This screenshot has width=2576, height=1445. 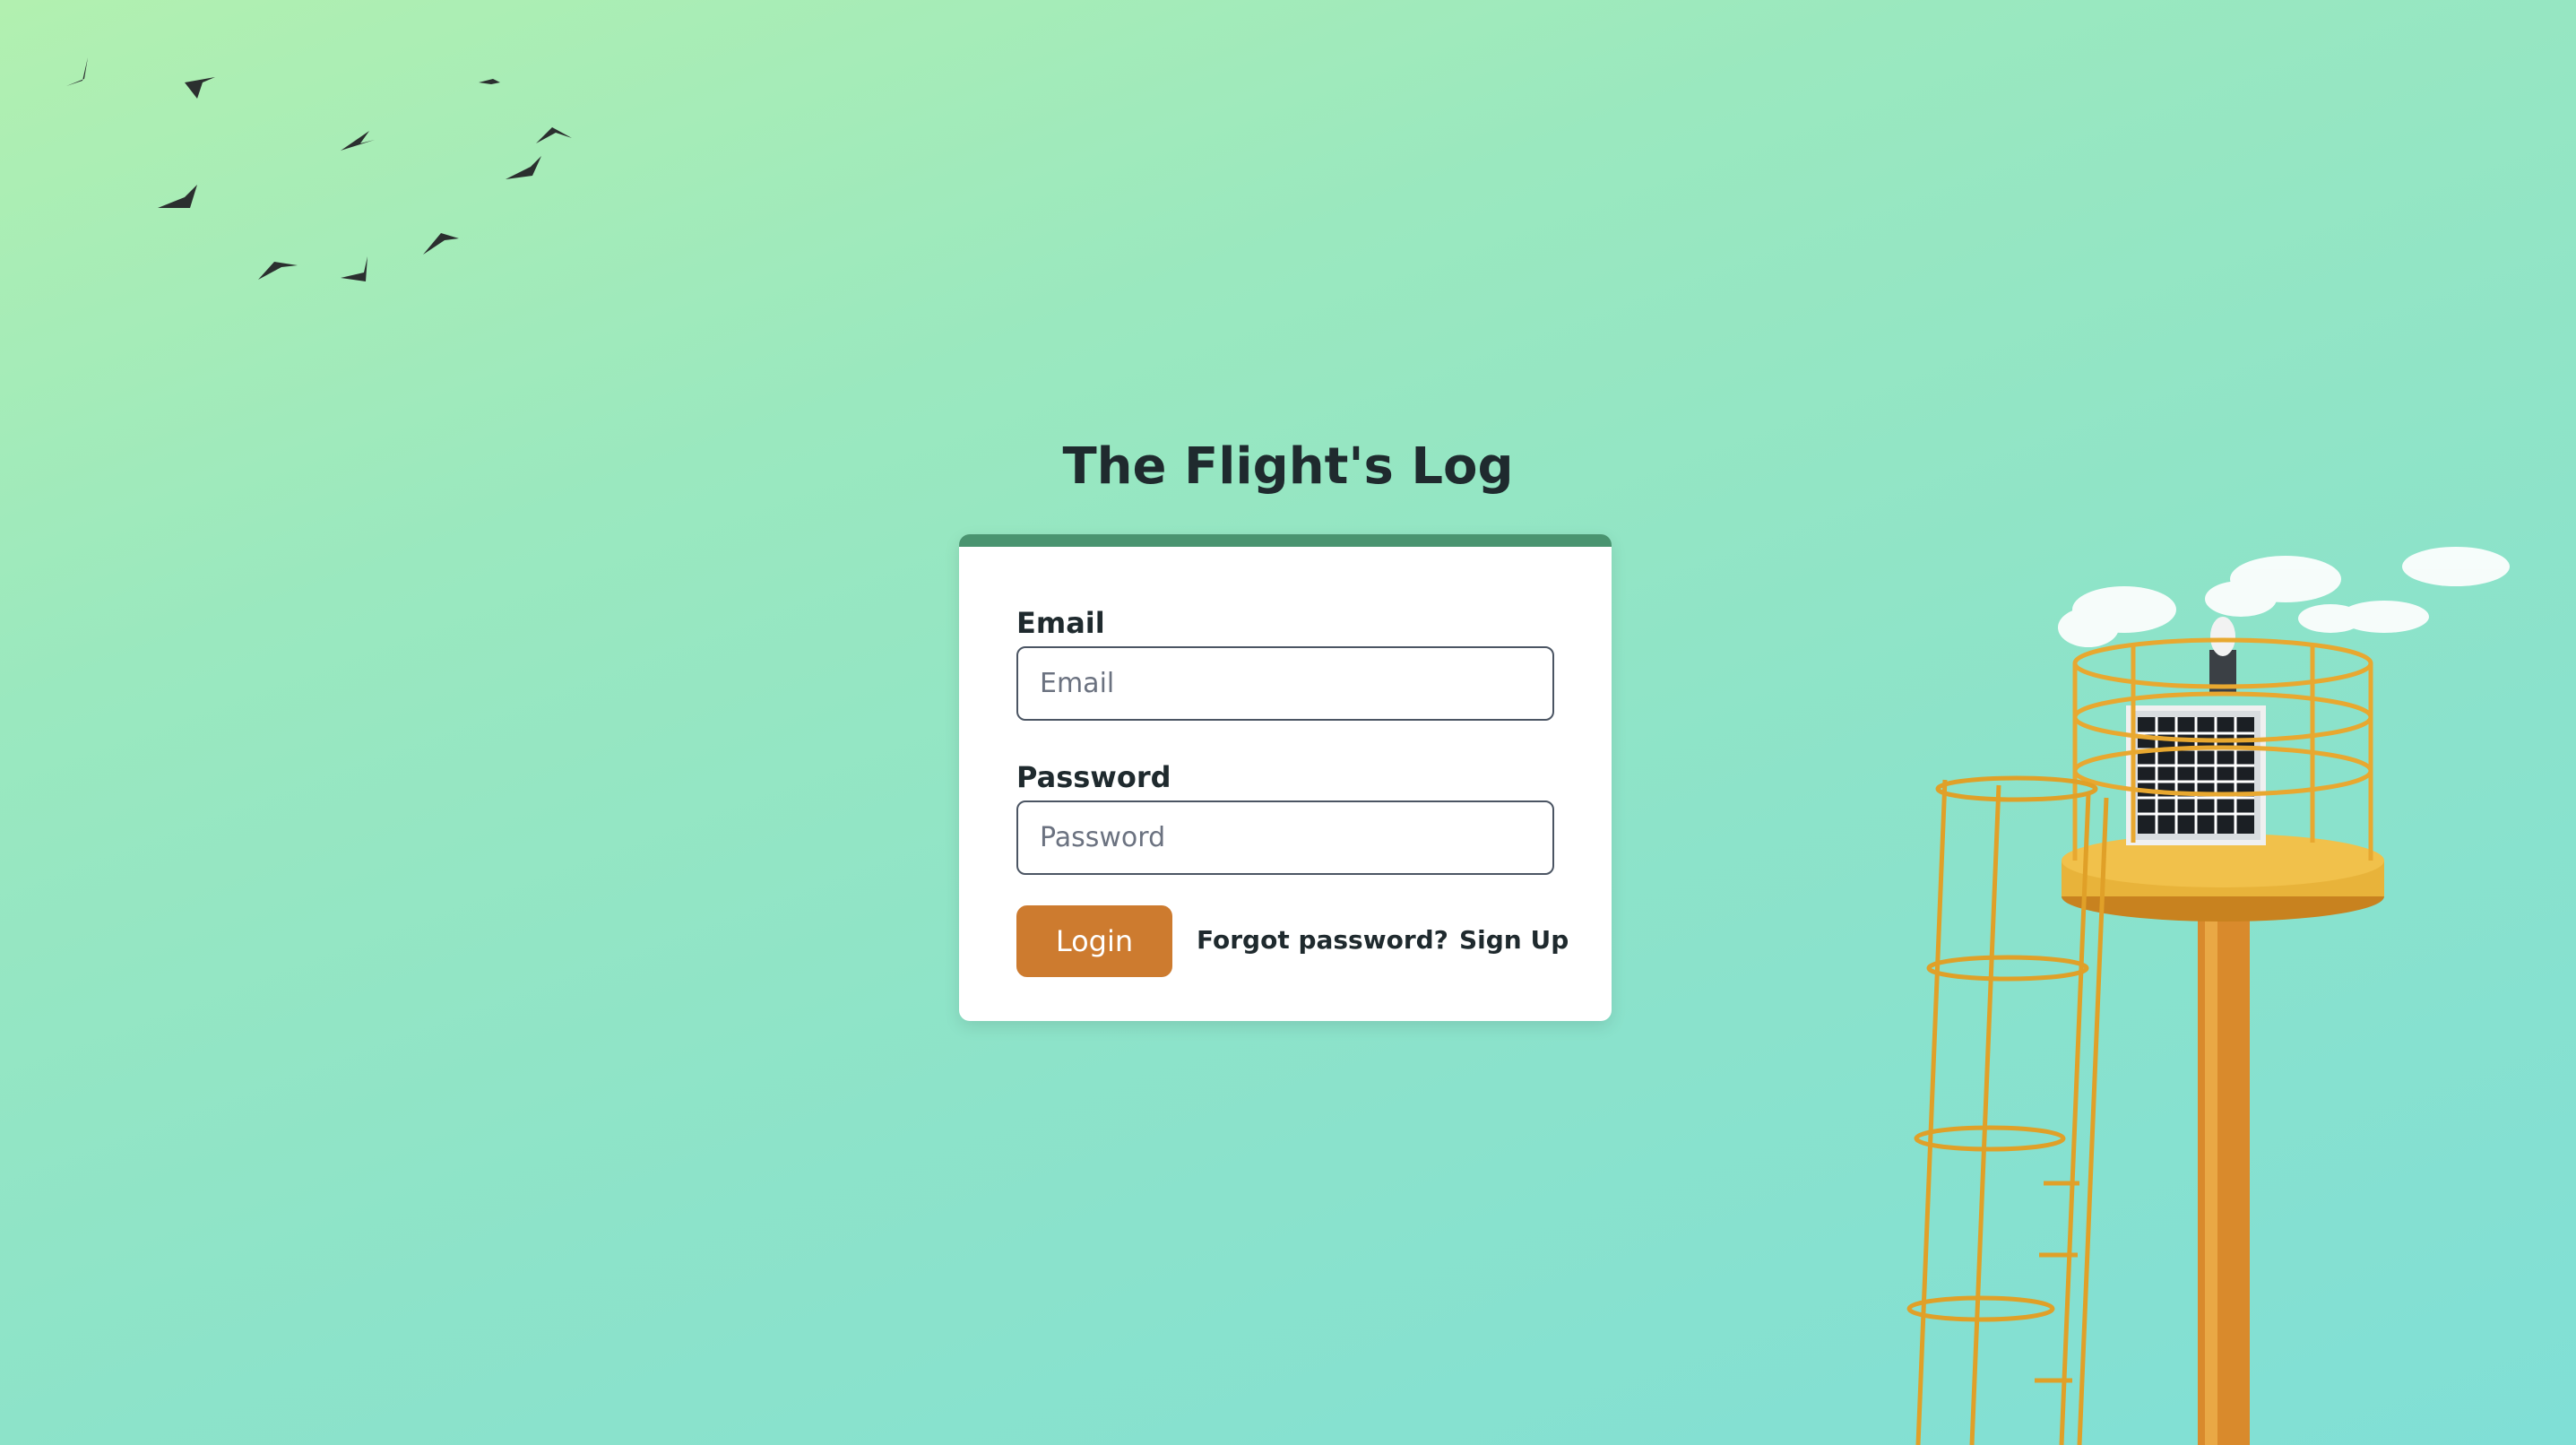 I want to click on birds-illustration, so click(x=319, y=169).